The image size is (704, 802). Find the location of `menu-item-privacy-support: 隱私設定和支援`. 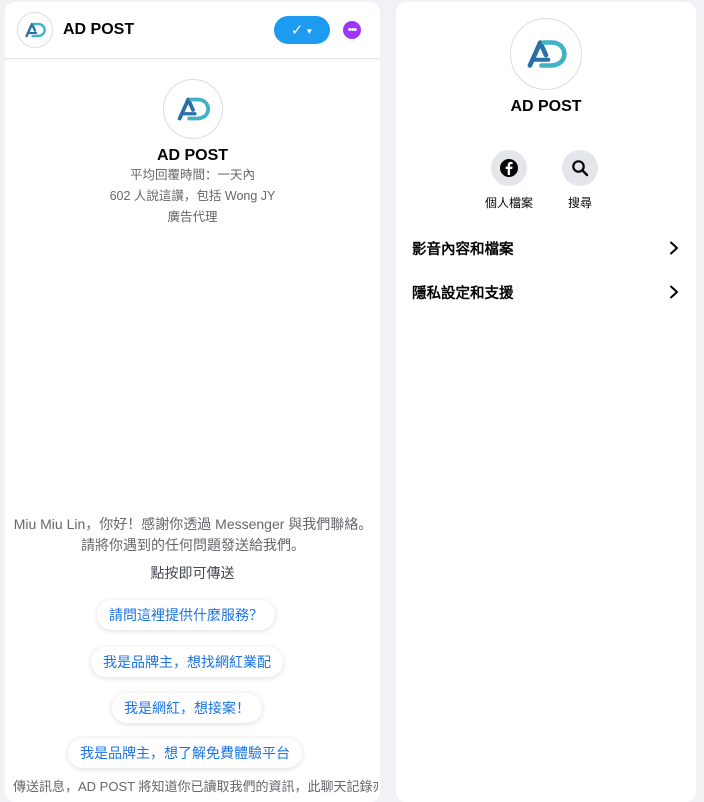

menu-item-privacy-support: 隱私設定和支援 is located at coordinates (546, 292).